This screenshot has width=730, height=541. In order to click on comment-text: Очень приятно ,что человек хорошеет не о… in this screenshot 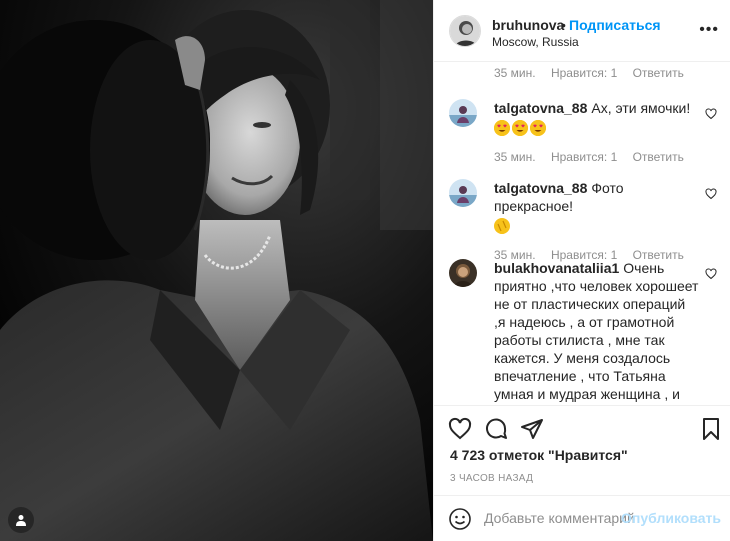, I will do `click(596, 332)`.